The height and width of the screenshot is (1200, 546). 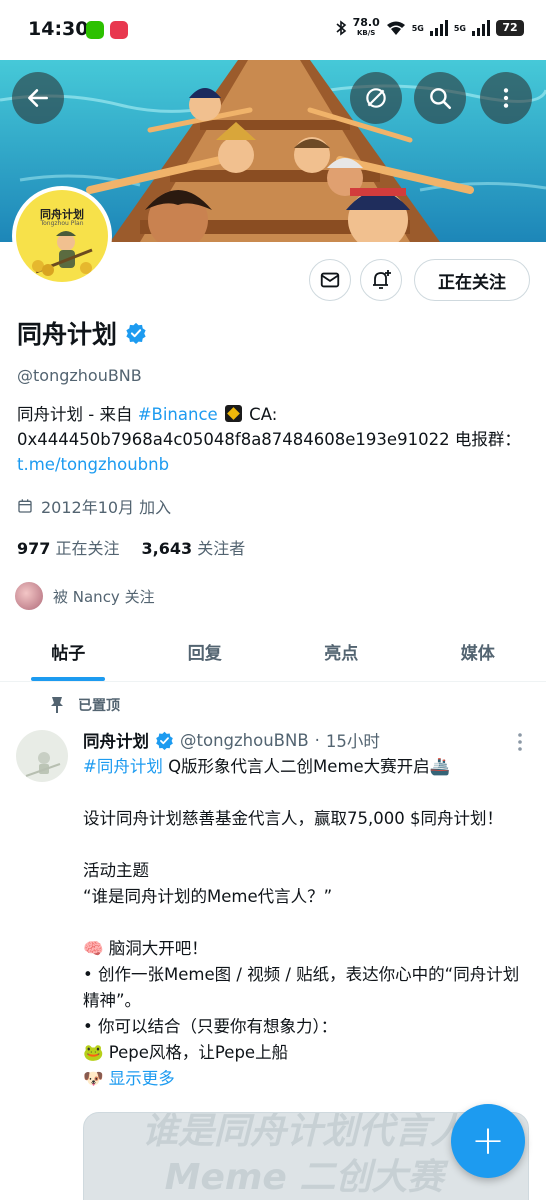 I want to click on profile-avatar: 同舟计划 Tongzhou Plan, so click(x=62, y=236).